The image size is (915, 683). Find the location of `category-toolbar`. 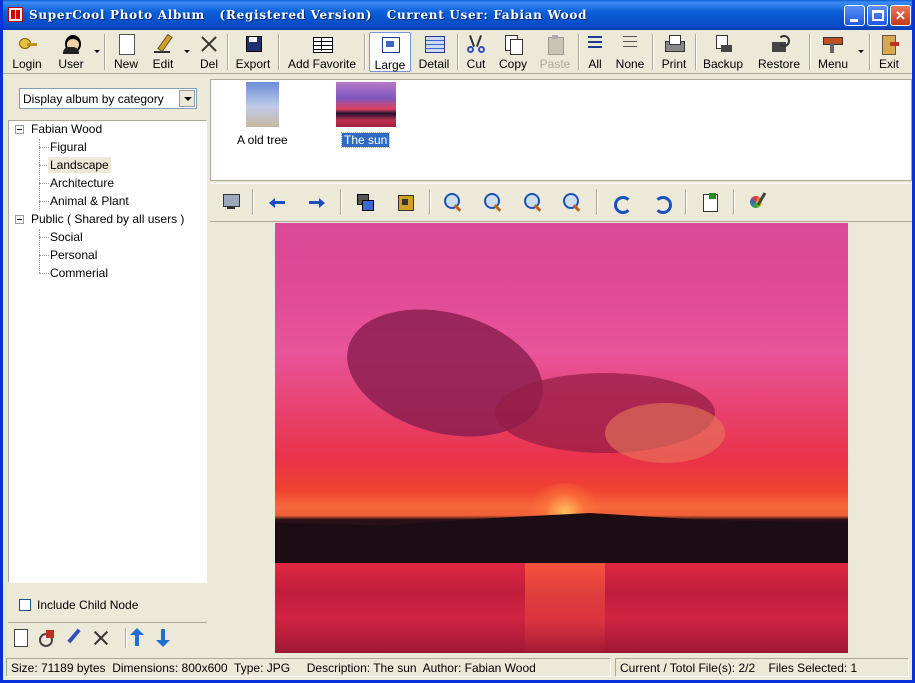

category-toolbar is located at coordinates (107, 637).